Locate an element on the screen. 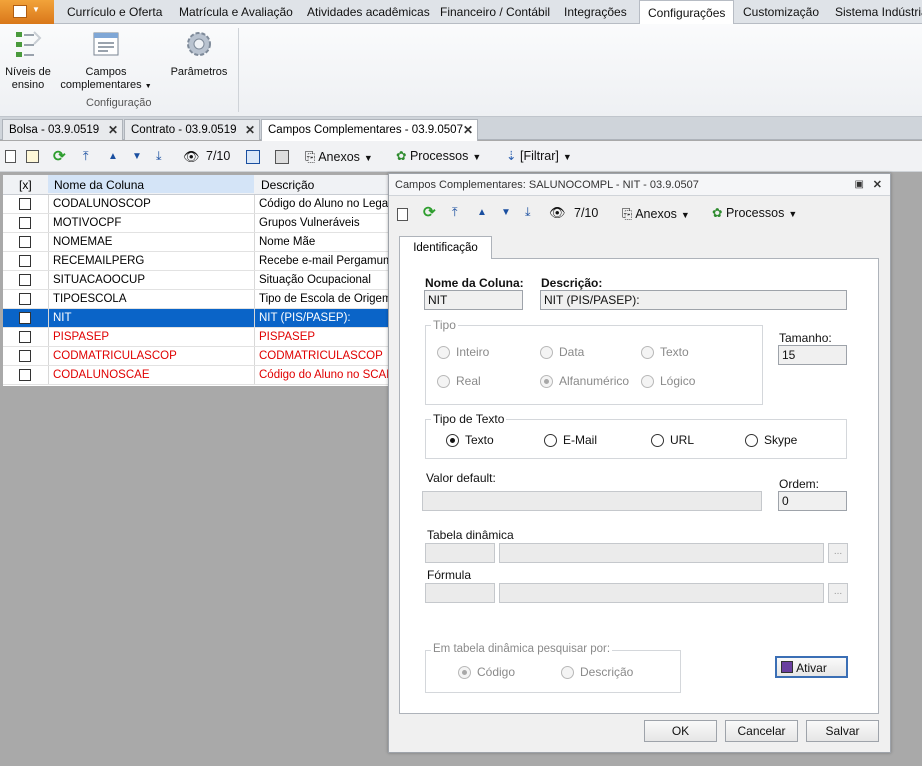 The height and width of the screenshot is (766, 922). salvar-button: Salvar is located at coordinates (842, 731).